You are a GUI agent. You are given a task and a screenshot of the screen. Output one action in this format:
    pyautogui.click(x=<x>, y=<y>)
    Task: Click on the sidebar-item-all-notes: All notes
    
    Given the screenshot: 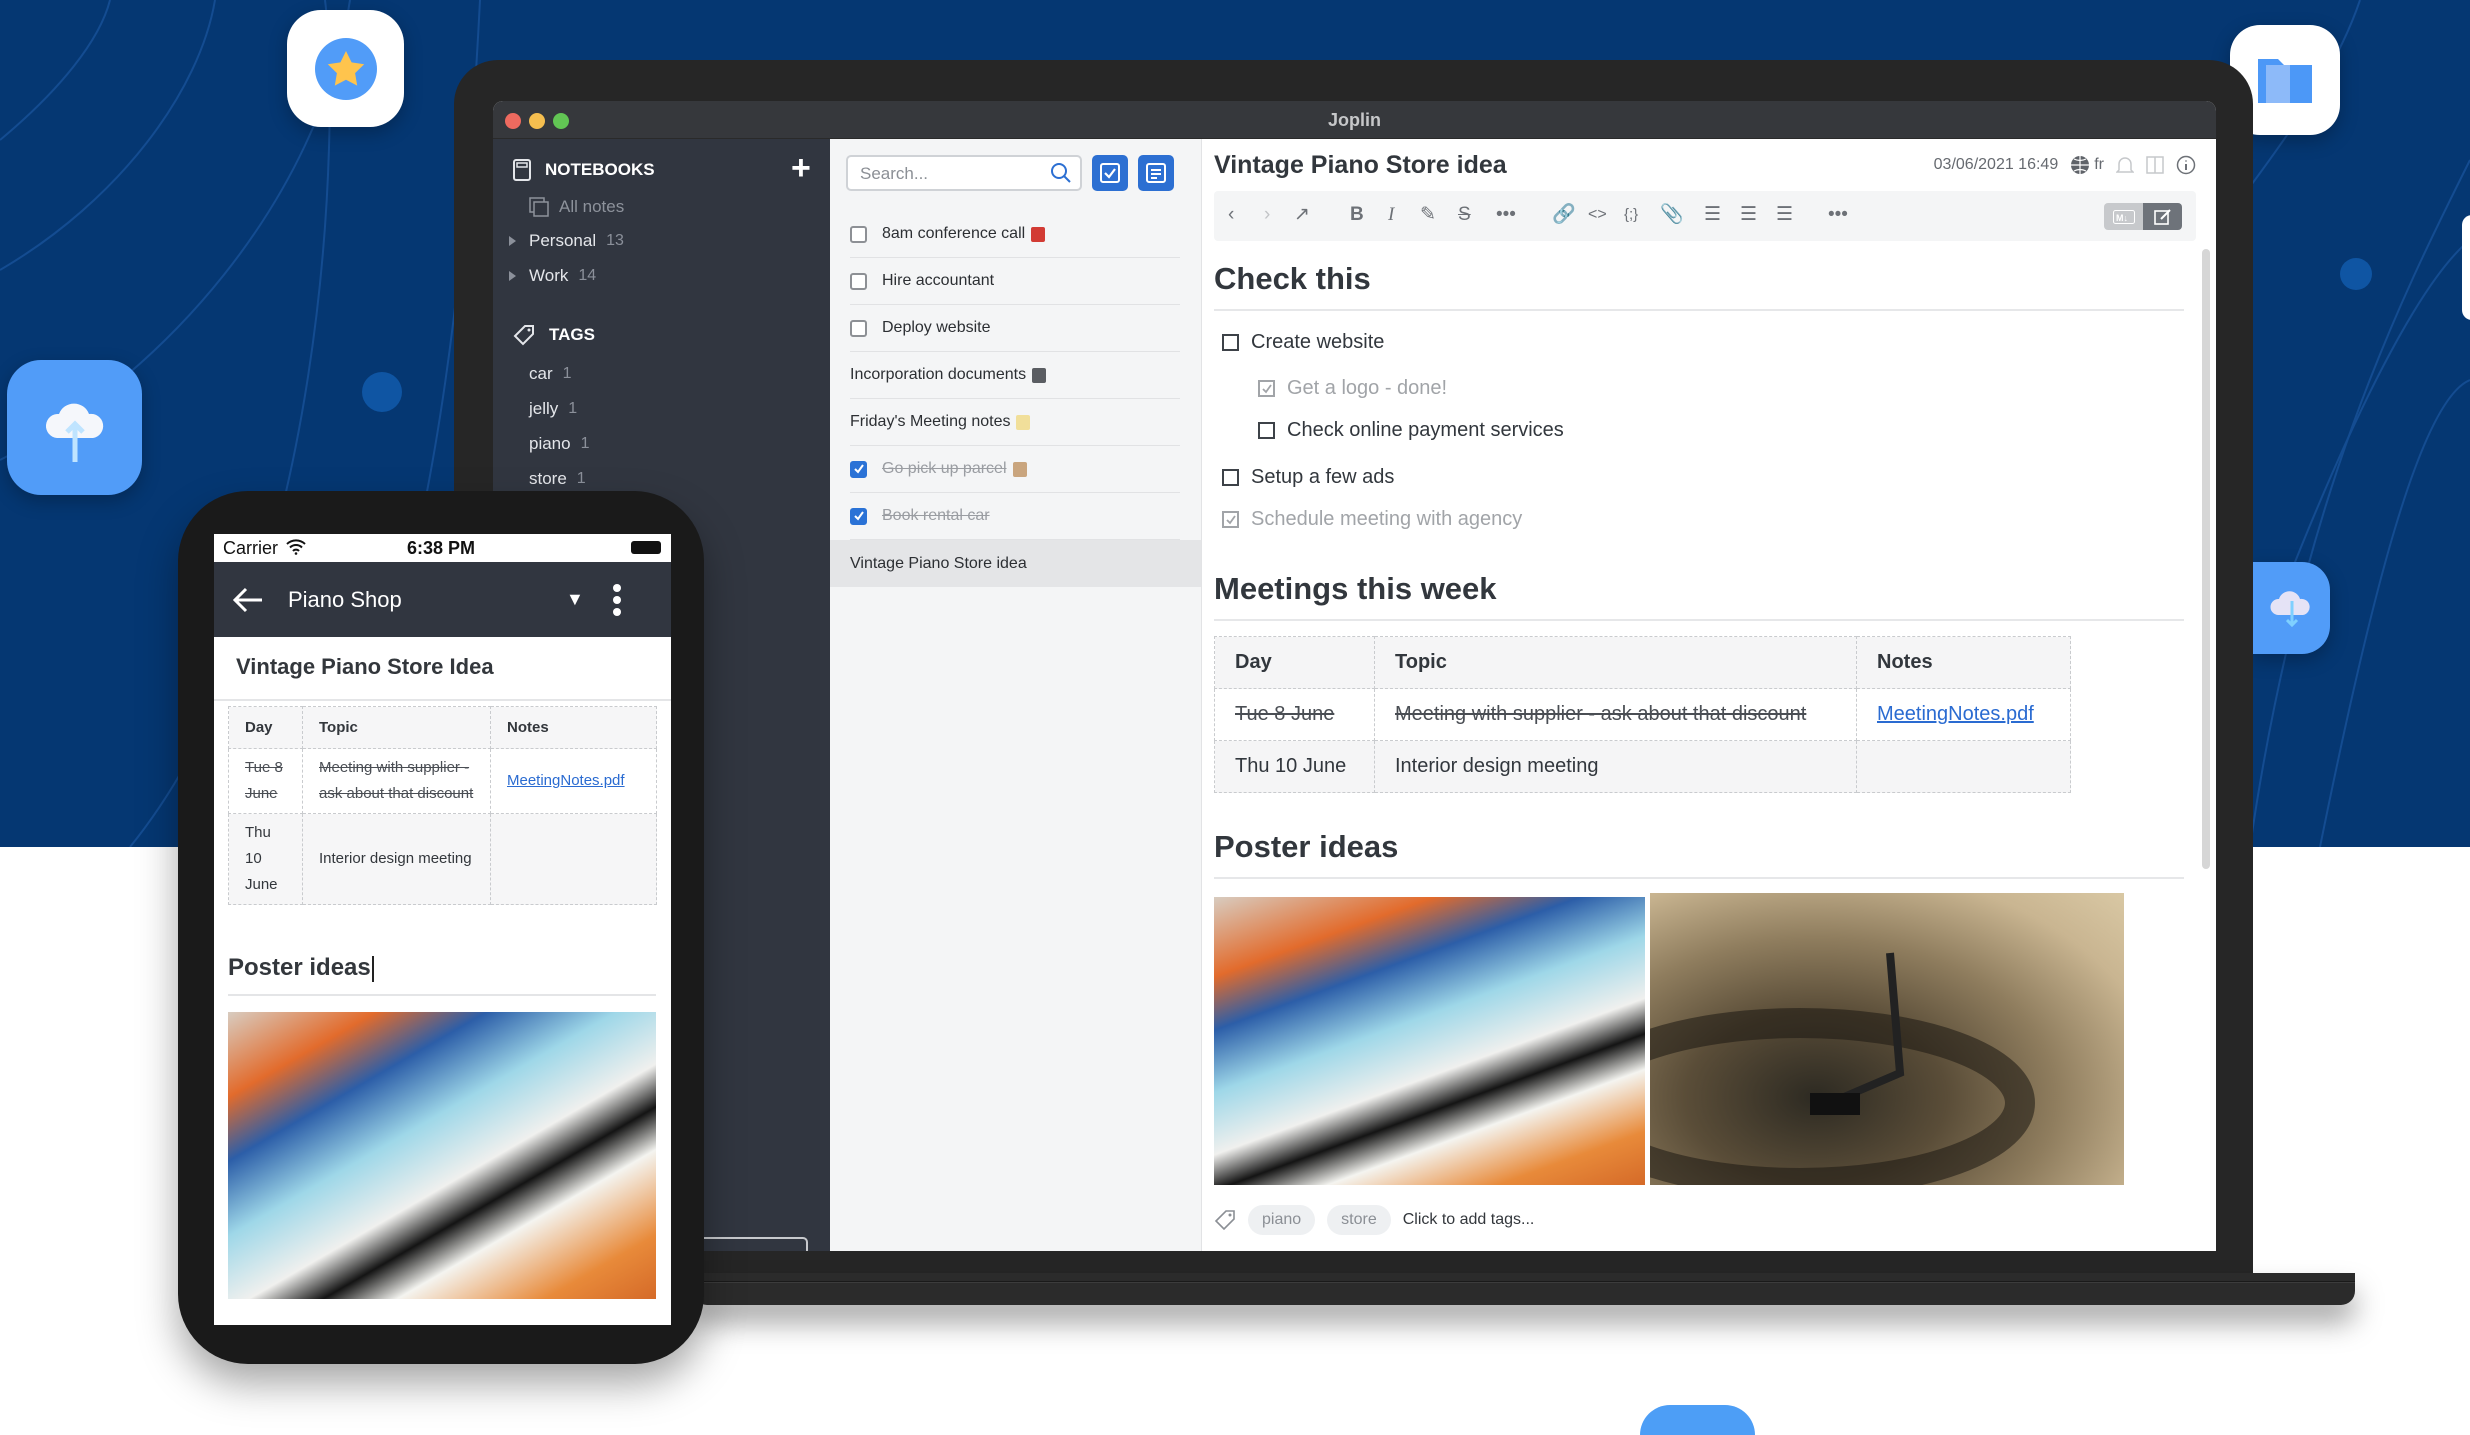 What is the action you would take?
    pyautogui.click(x=576, y=207)
    